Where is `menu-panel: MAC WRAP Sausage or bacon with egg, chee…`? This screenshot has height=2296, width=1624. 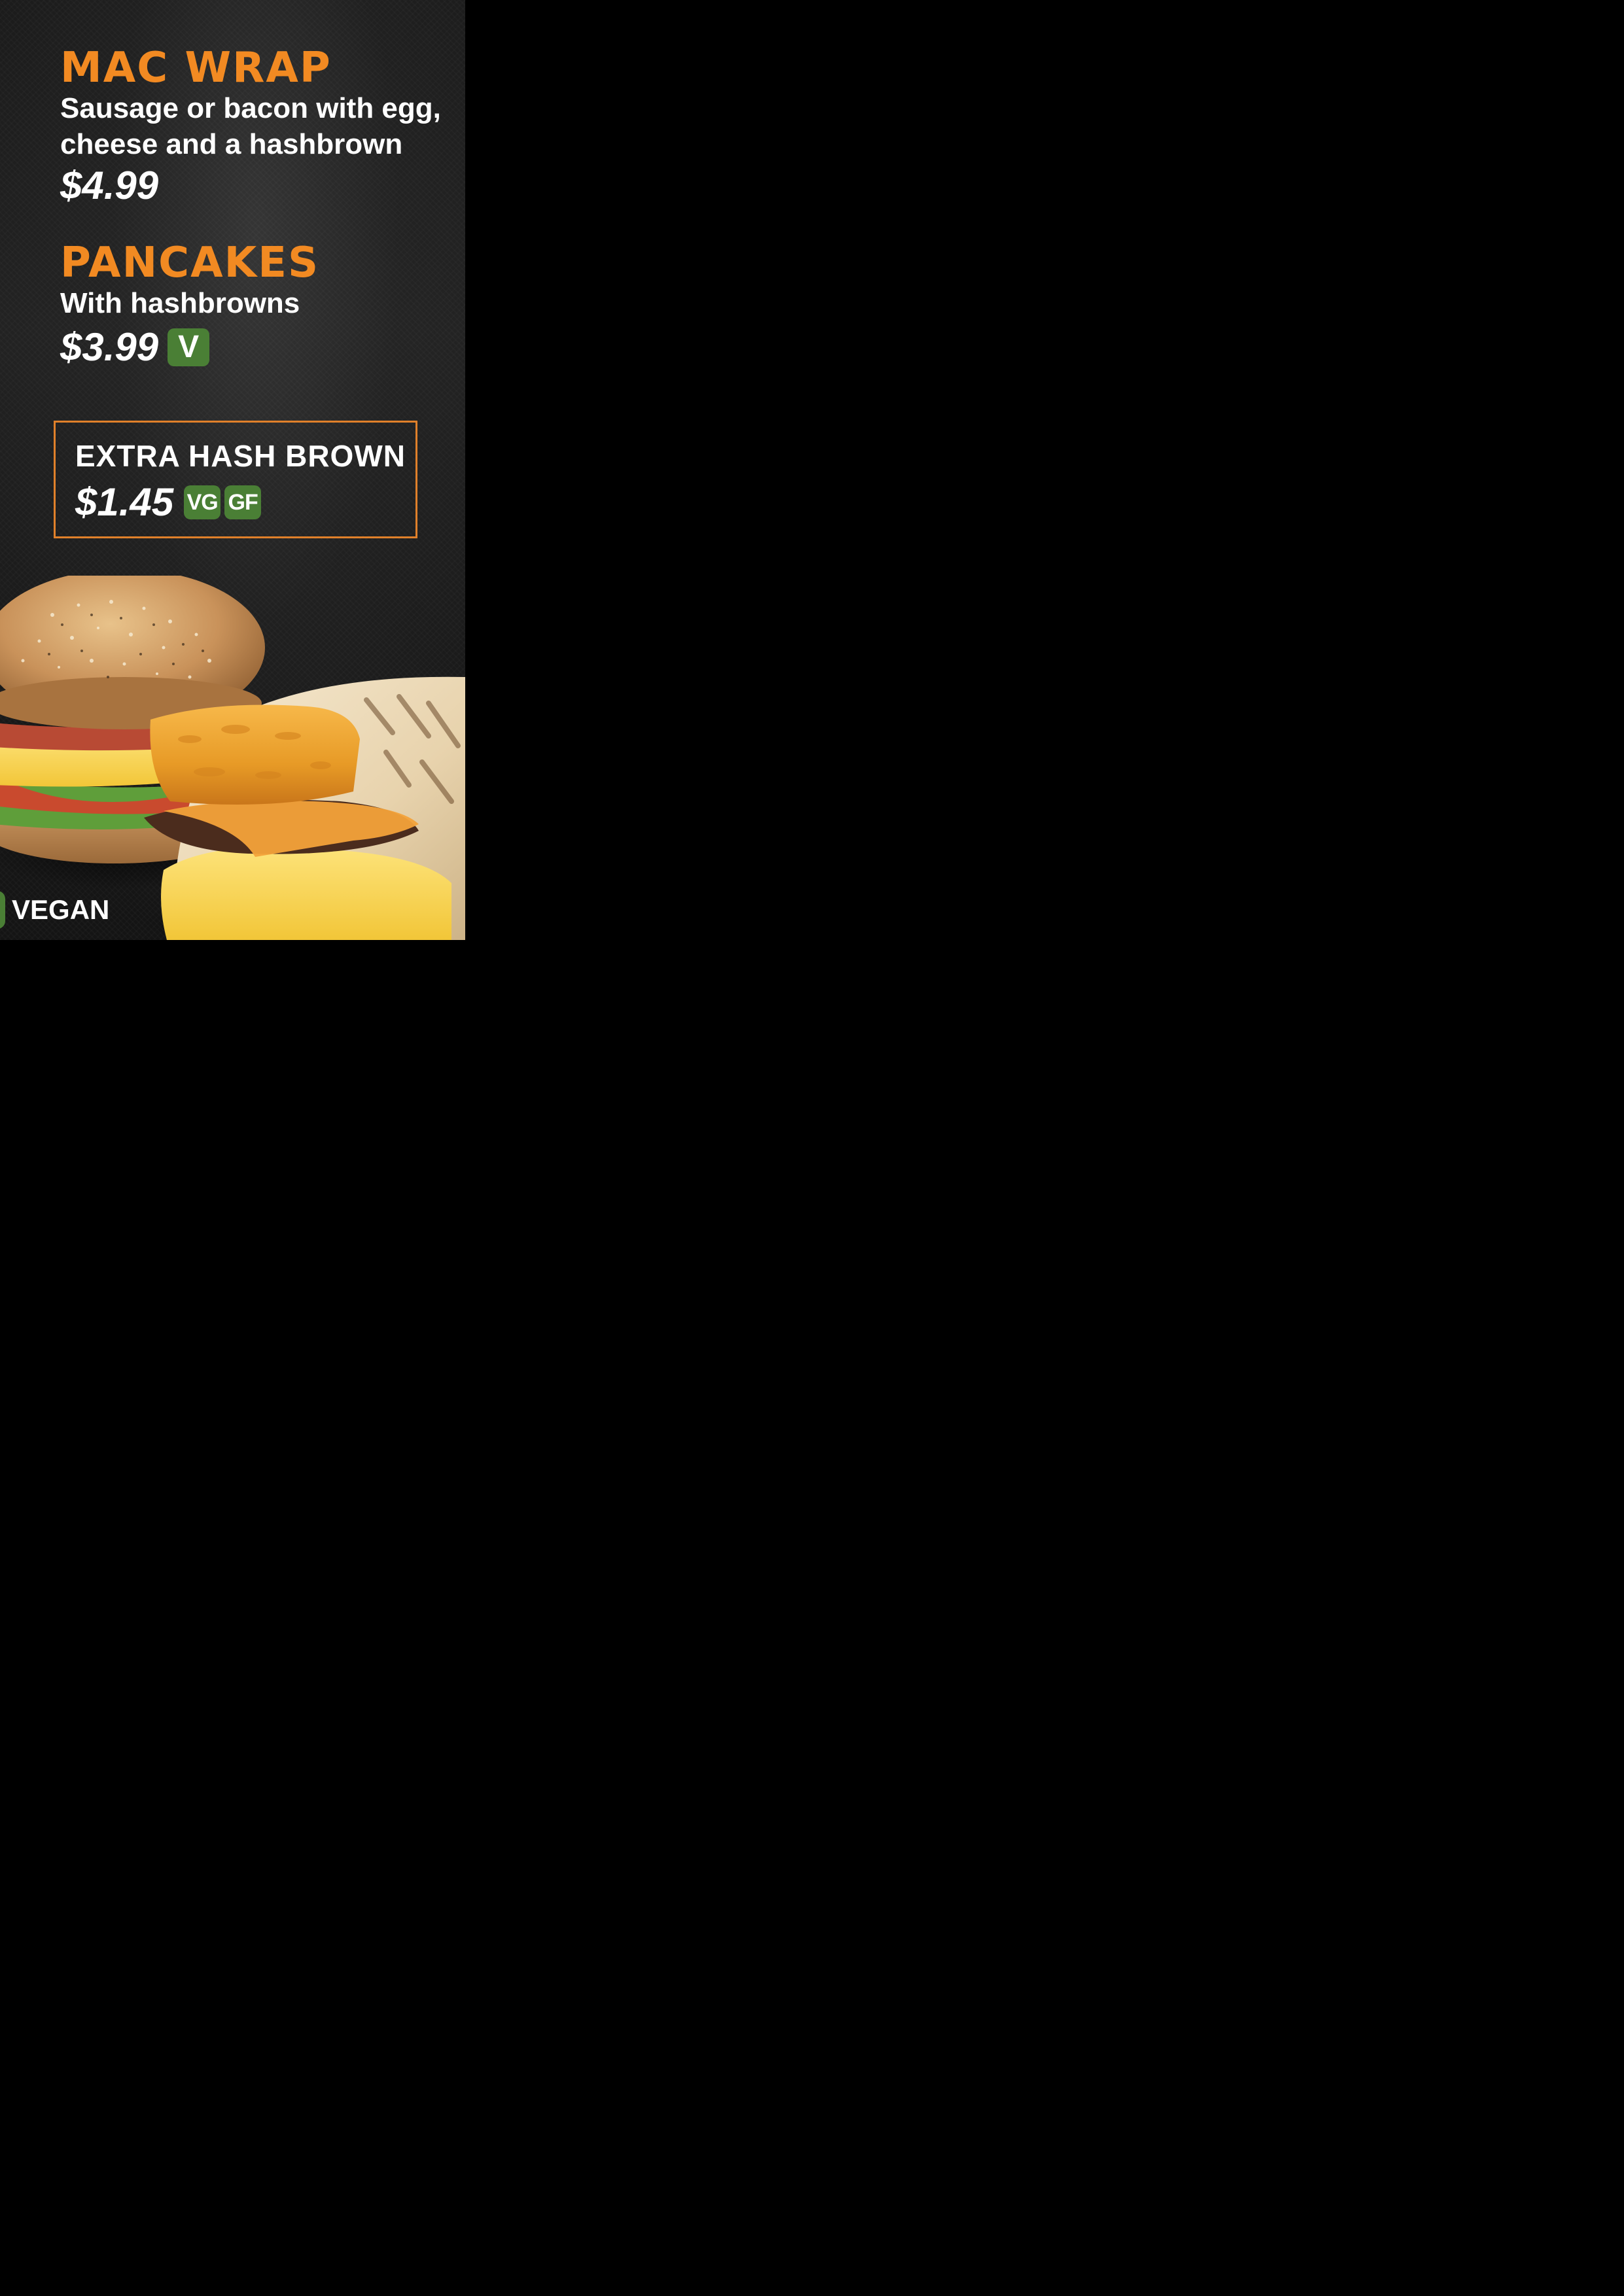
menu-panel: MAC WRAP Sausage or bacon with egg, chee… is located at coordinates (232, 470).